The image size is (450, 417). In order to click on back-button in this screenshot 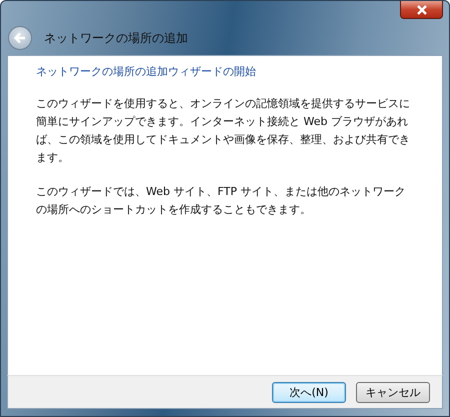, I will do `click(20, 38)`.